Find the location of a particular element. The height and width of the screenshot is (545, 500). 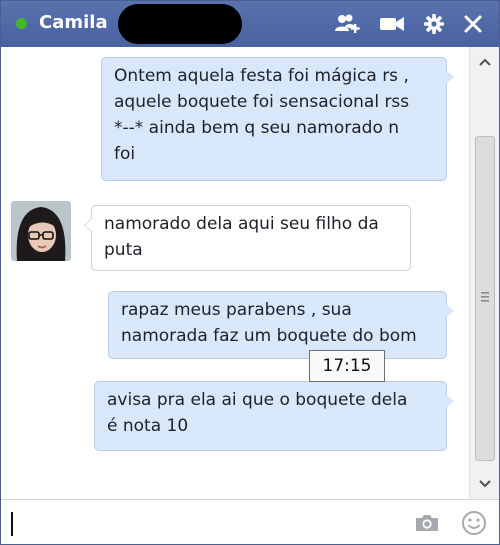

message-line: é nota 10 is located at coordinates (148, 426).